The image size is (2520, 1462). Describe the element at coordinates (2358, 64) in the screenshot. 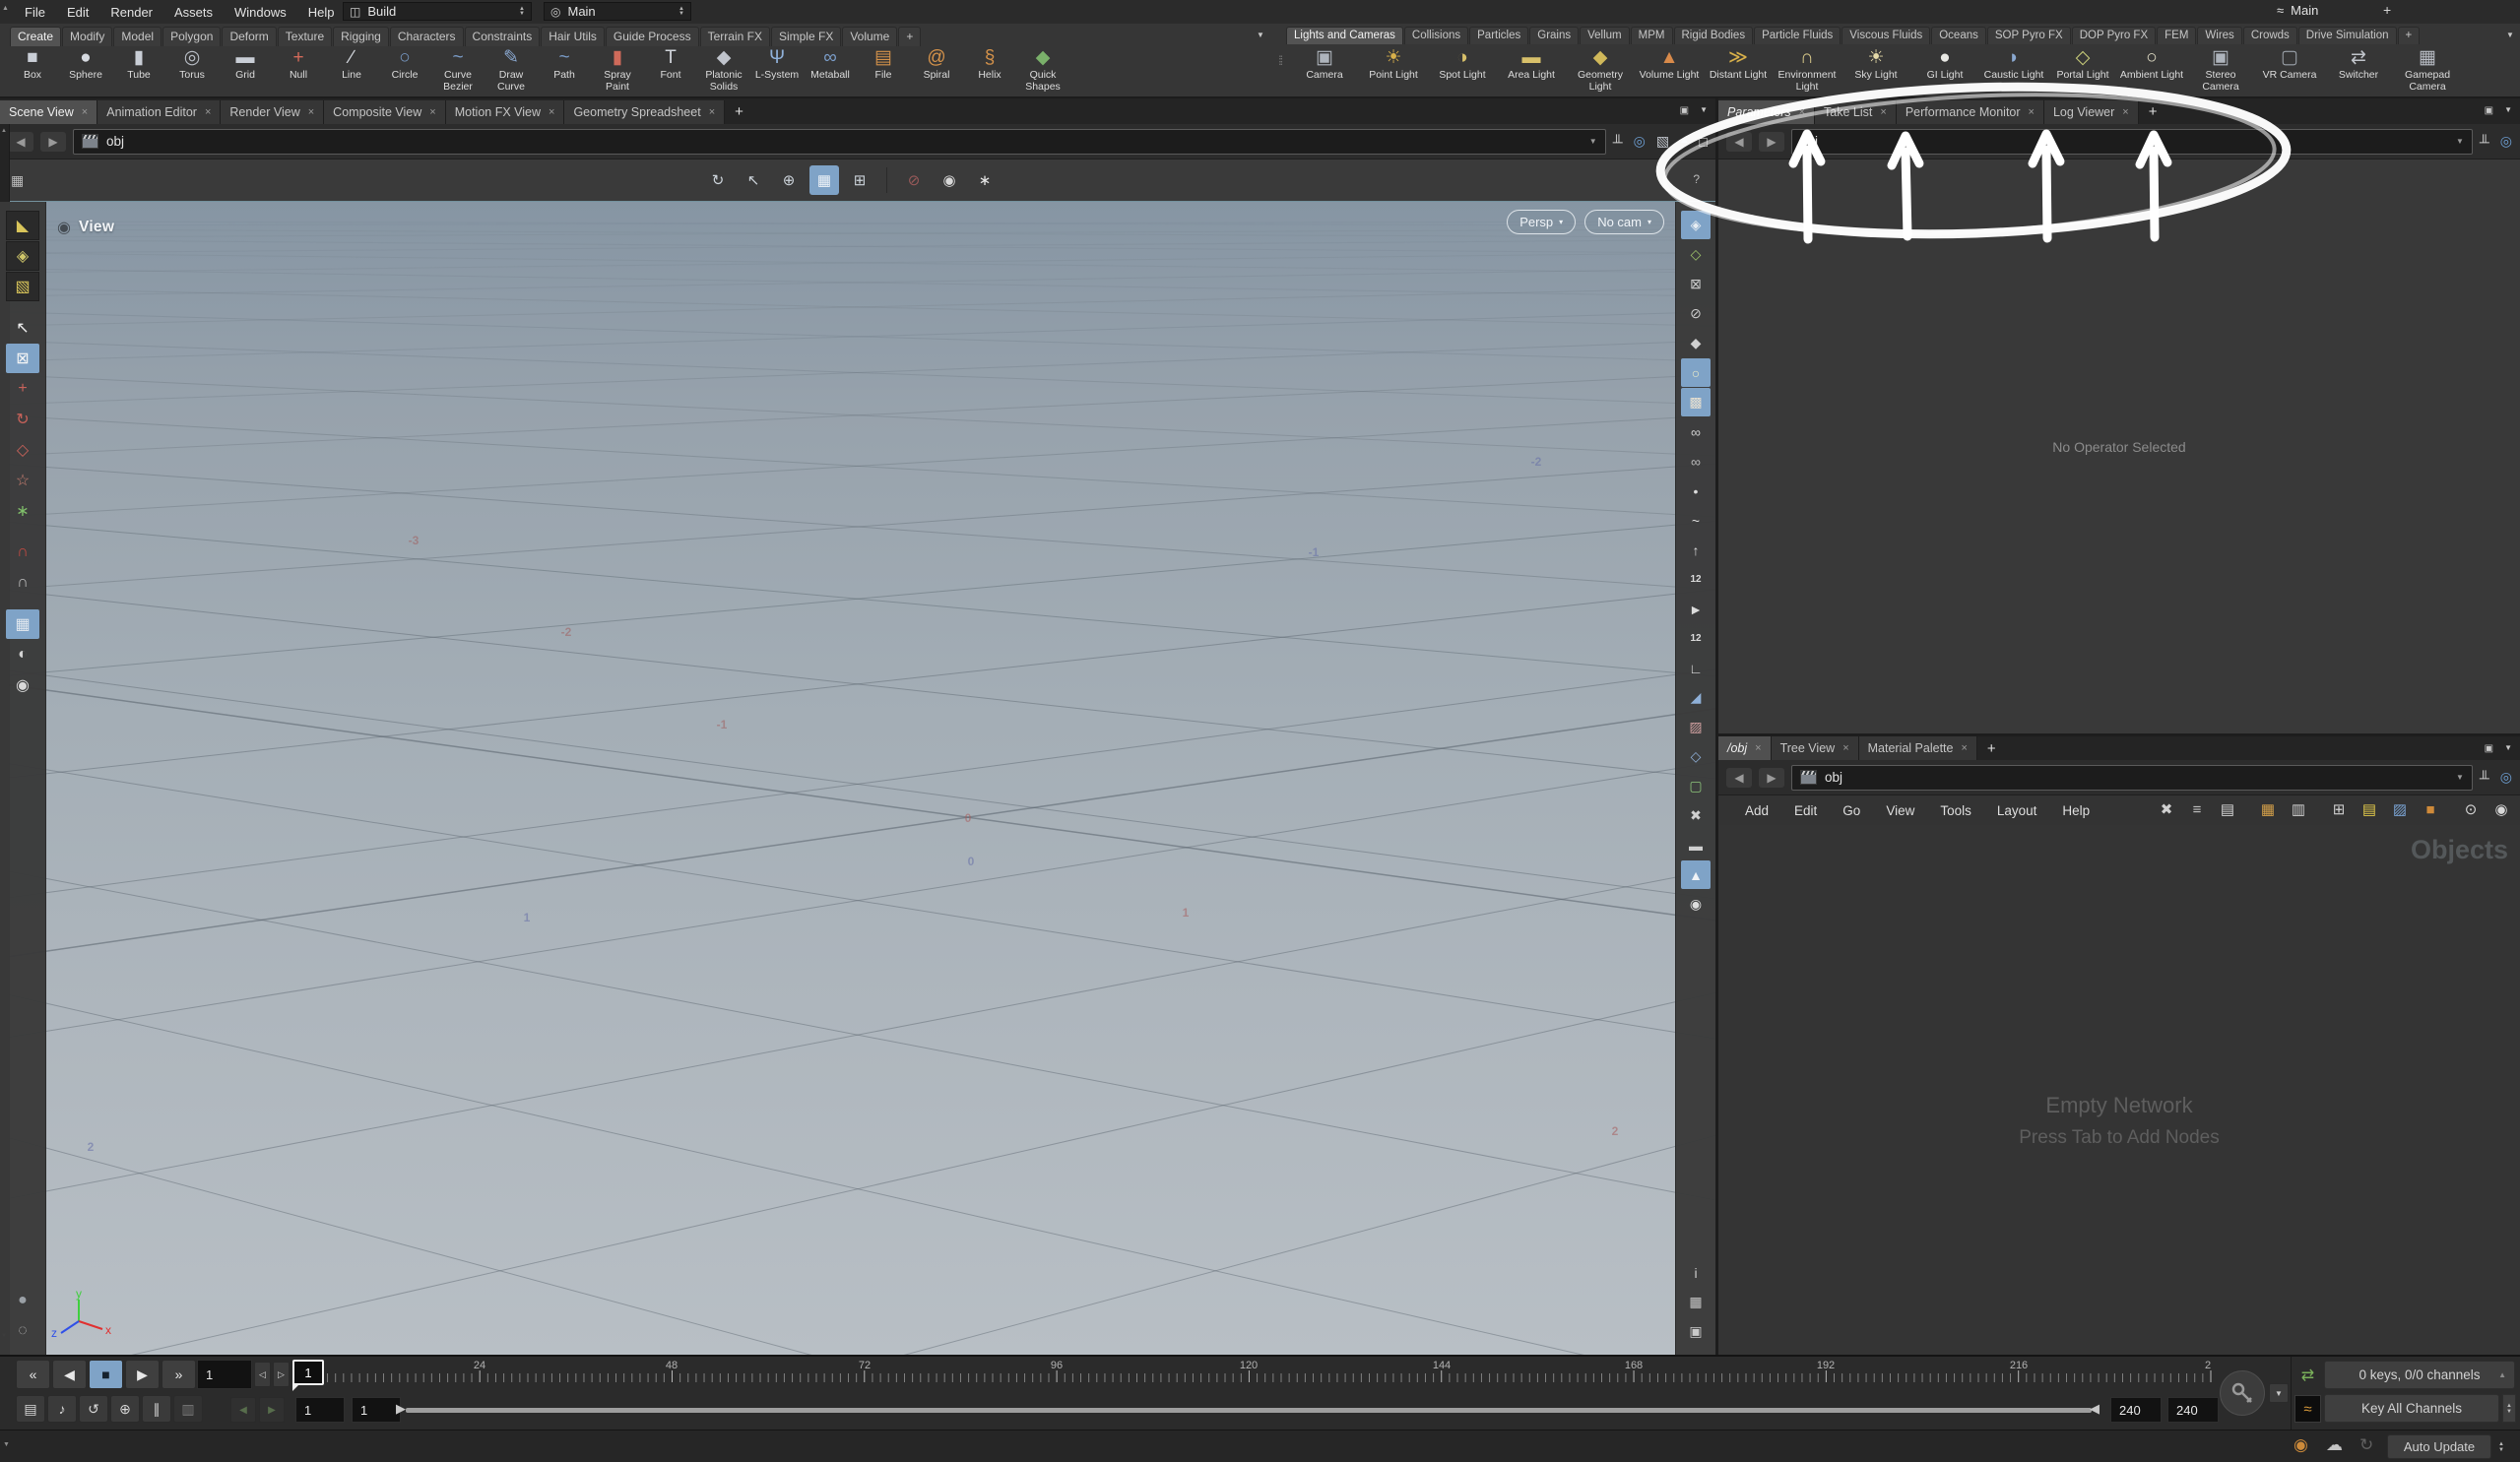

I see `shelf-tool: ⇄ Switcher` at that location.